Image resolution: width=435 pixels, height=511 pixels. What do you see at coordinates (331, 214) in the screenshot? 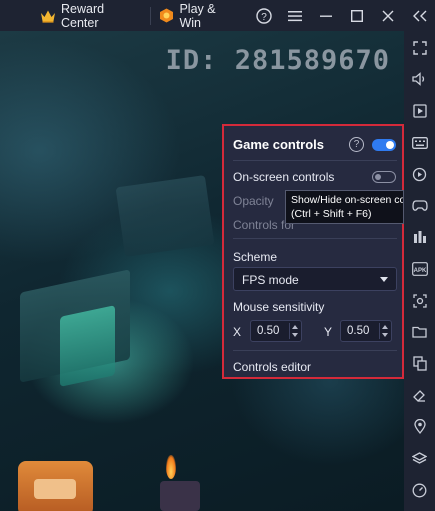
I see `tooltip-line-2: (Ctrl + Shift + F6)` at bounding box center [331, 214].